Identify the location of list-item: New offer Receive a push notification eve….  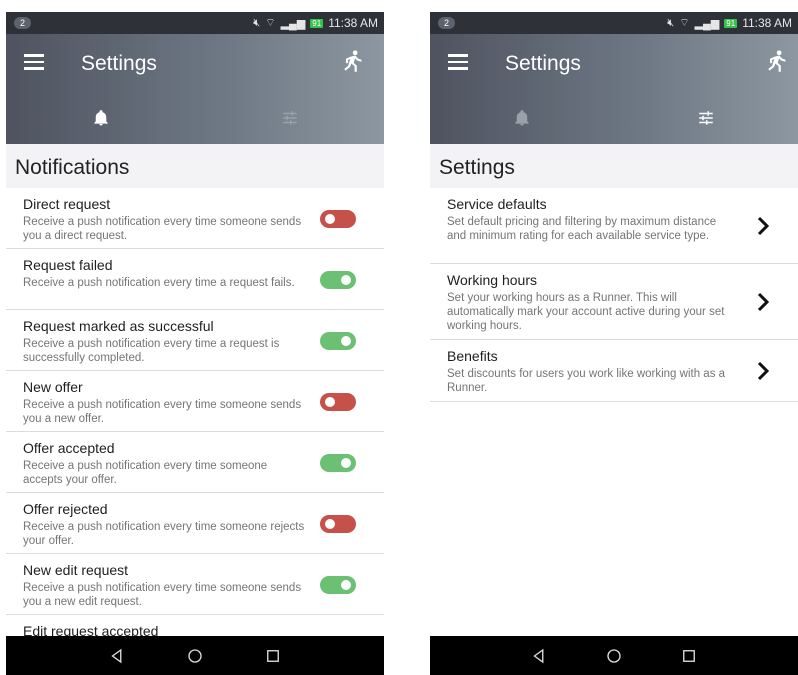
(195, 401).